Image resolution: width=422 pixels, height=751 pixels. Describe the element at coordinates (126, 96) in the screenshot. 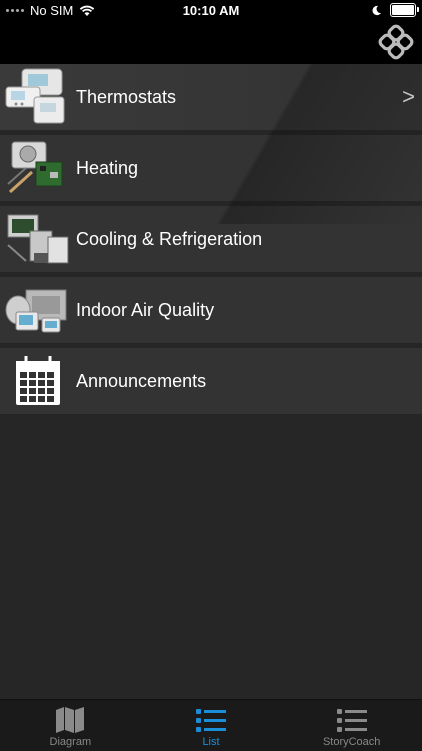

I see `menu-item-label: Thermostats` at that location.